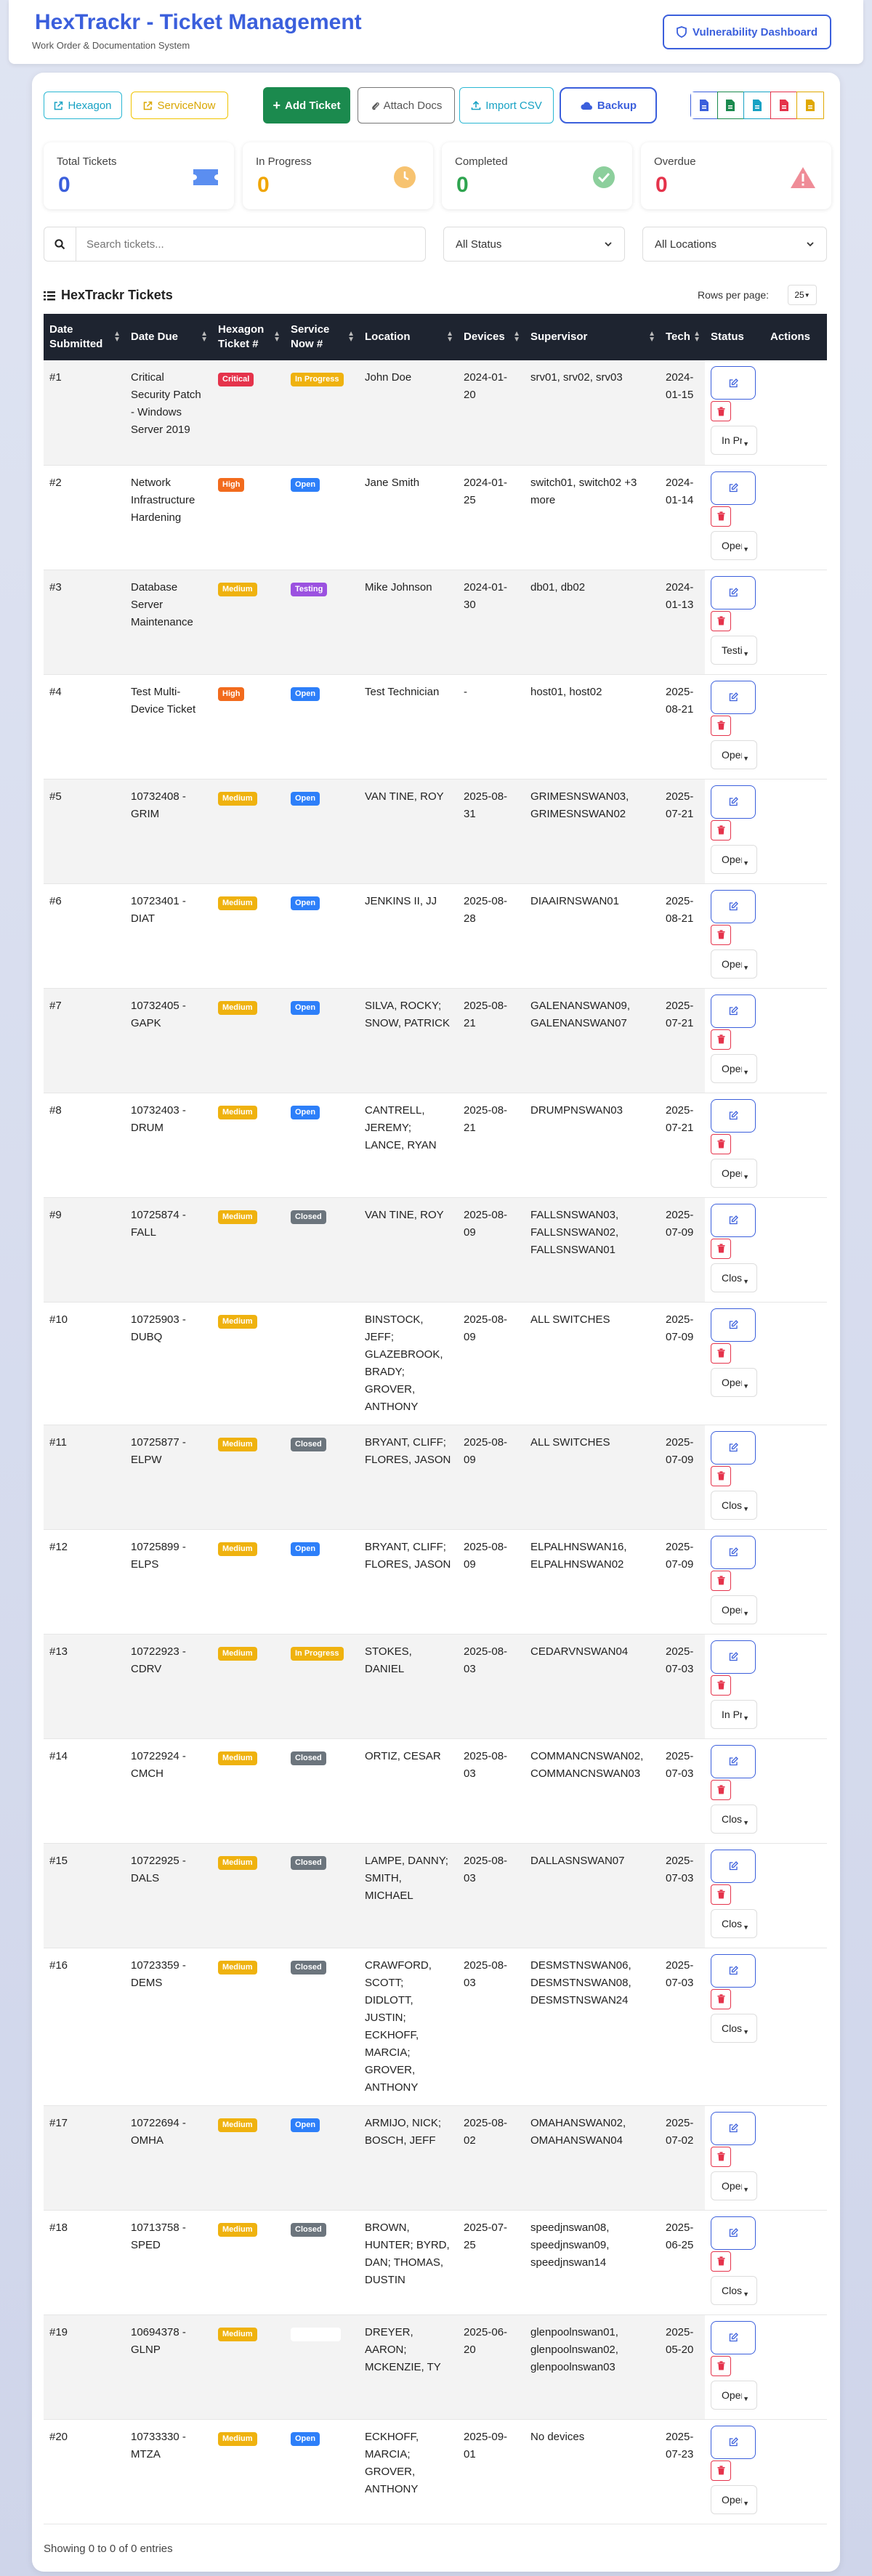 This screenshot has width=872, height=2576. Describe the element at coordinates (248, 337) in the screenshot. I see `column-header: Hexagon Ticket # ▲ ▼` at that location.